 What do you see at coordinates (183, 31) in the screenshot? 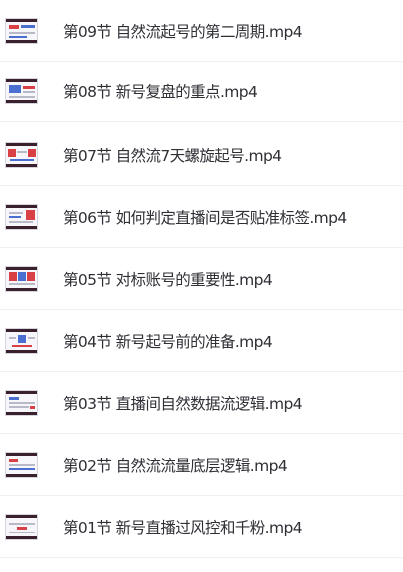
I see `file-name: 第09节 自然流起号的第二周期.mp4` at bounding box center [183, 31].